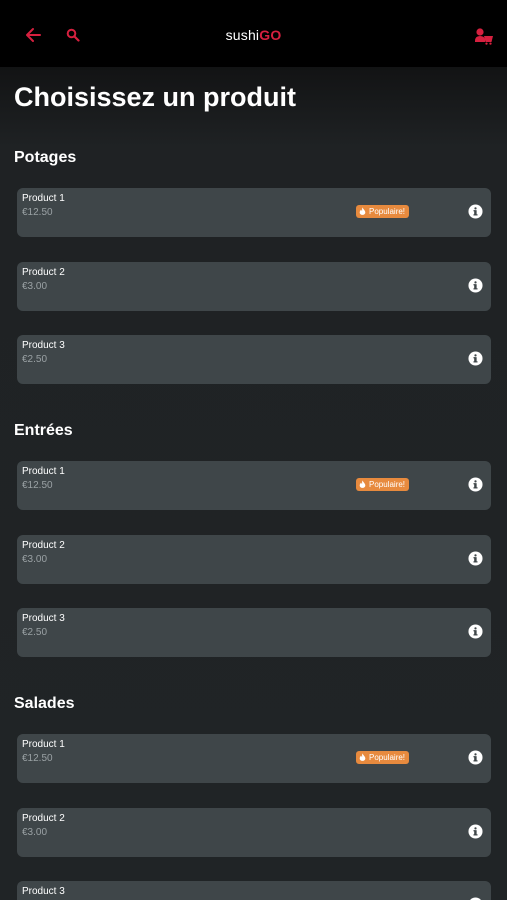  I want to click on product-card: Product 3, so click(254, 890).